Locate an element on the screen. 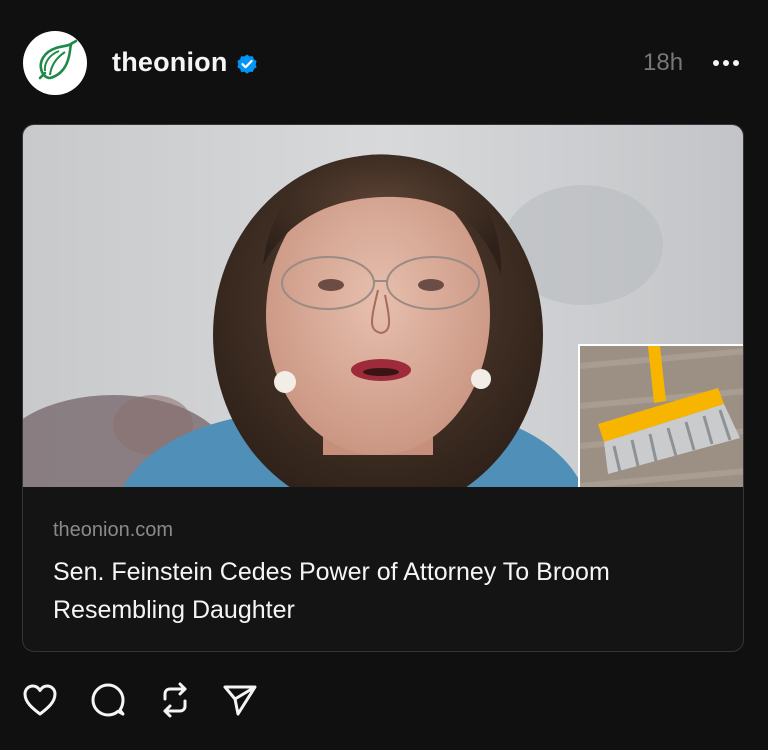 The width and height of the screenshot is (768, 750). avatar is located at coordinates (55, 63).